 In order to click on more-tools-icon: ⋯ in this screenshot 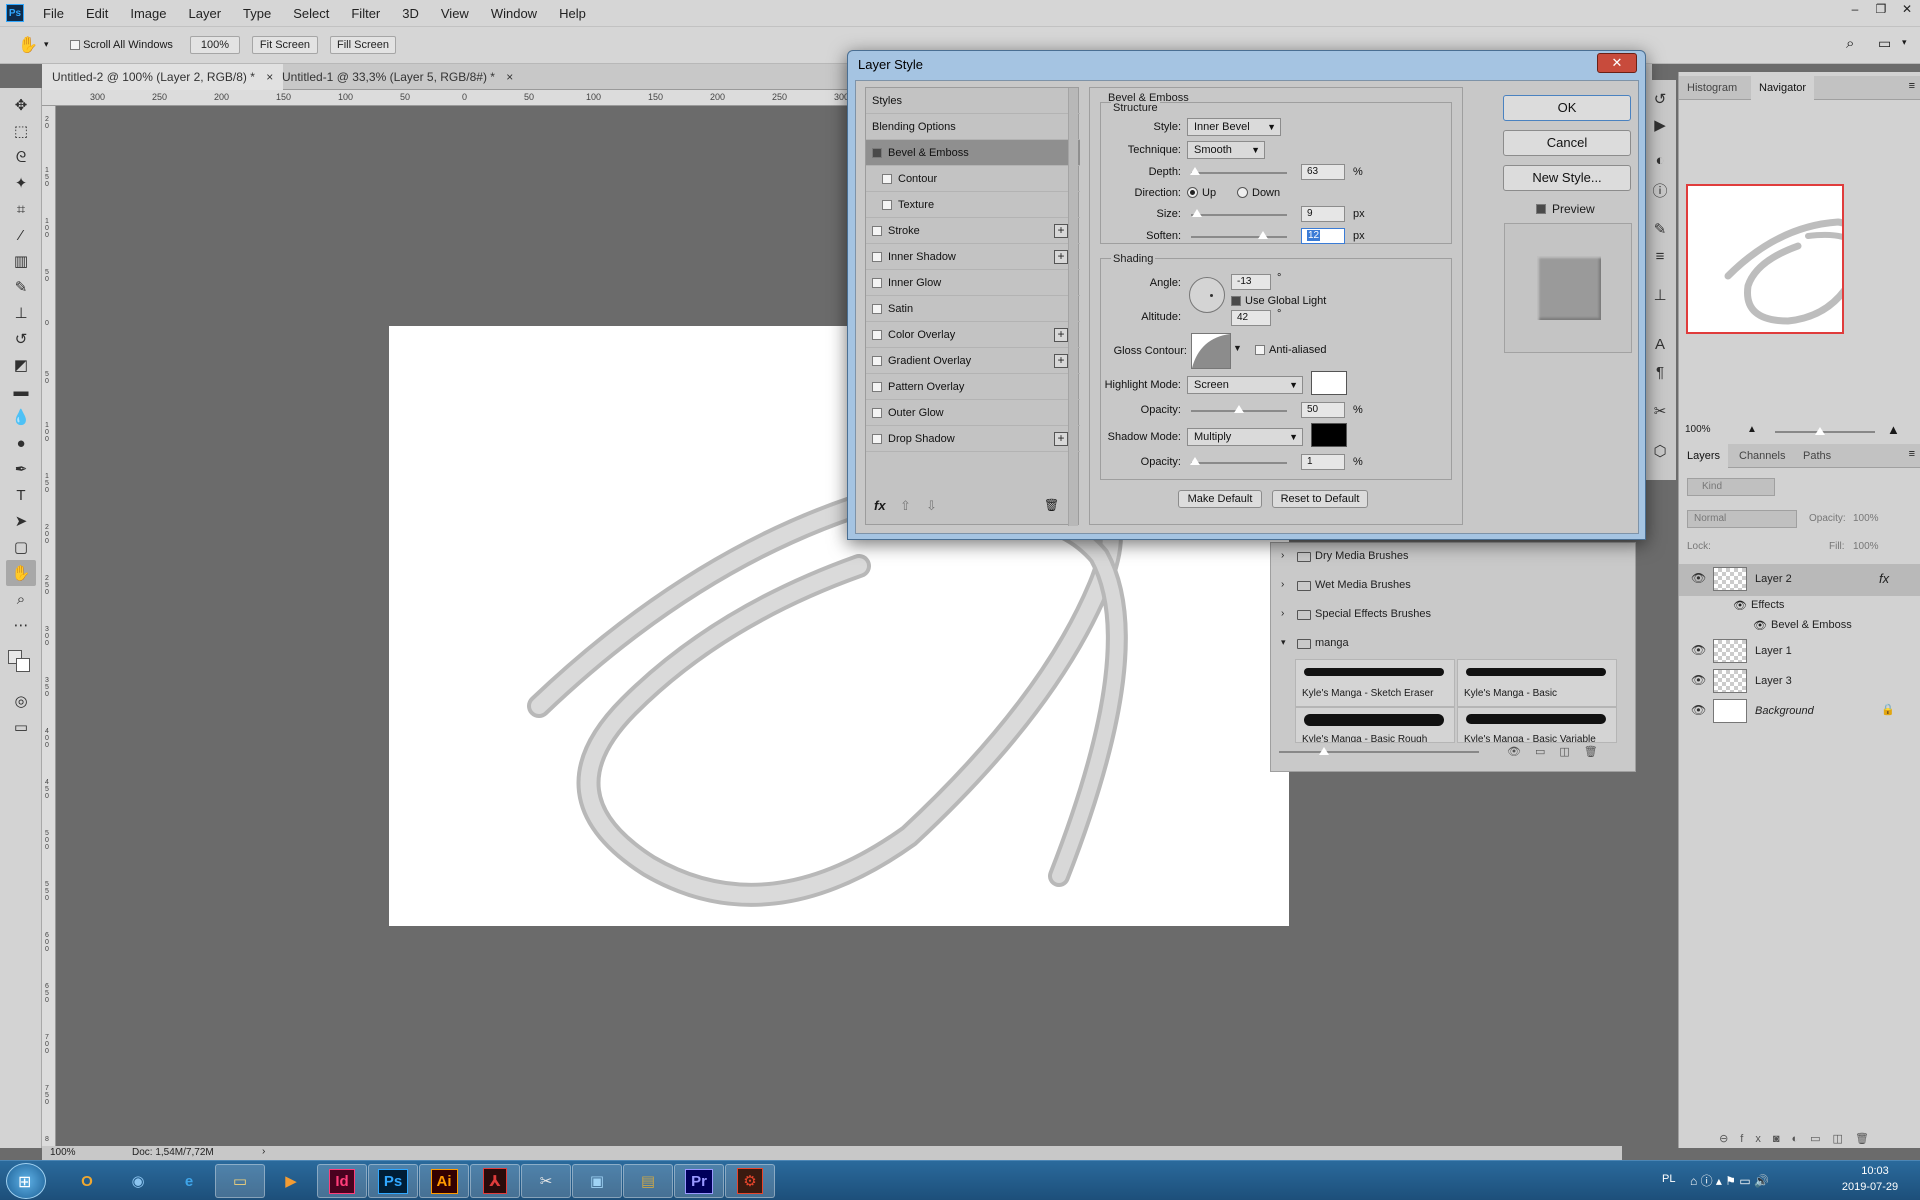, I will do `click(21, 625)`.